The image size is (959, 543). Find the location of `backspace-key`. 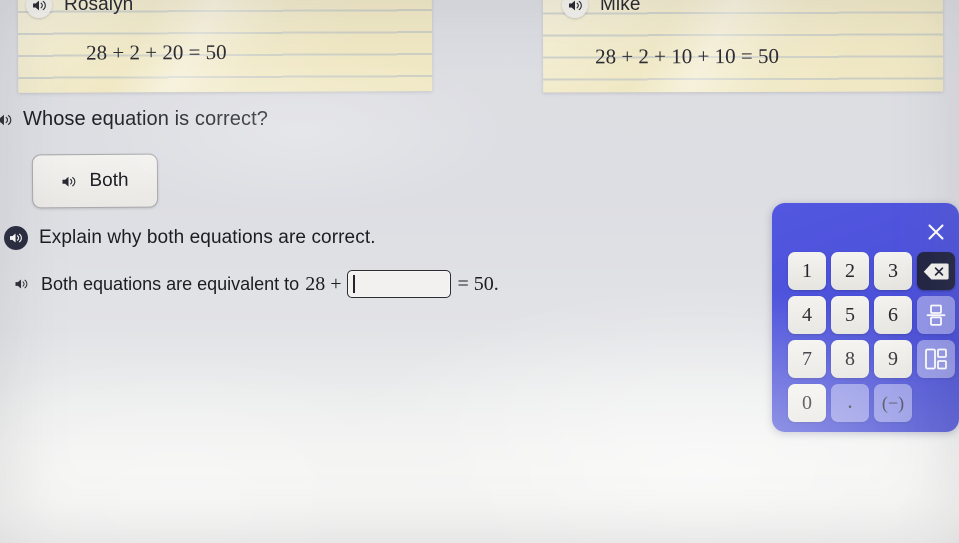

backspace-key is located at coordinates (936, 271).